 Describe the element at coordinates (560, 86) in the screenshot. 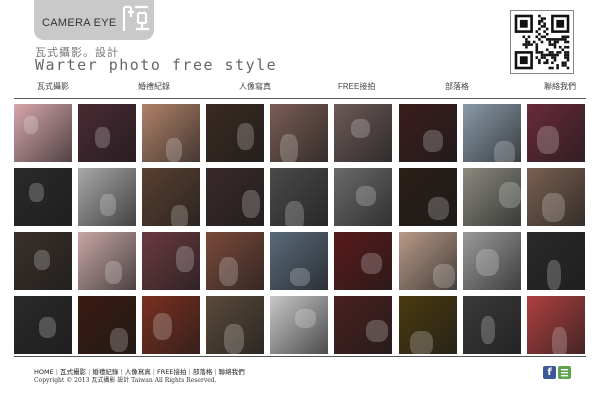

I see `nav-item-contact: 聯絡我們` at that location.